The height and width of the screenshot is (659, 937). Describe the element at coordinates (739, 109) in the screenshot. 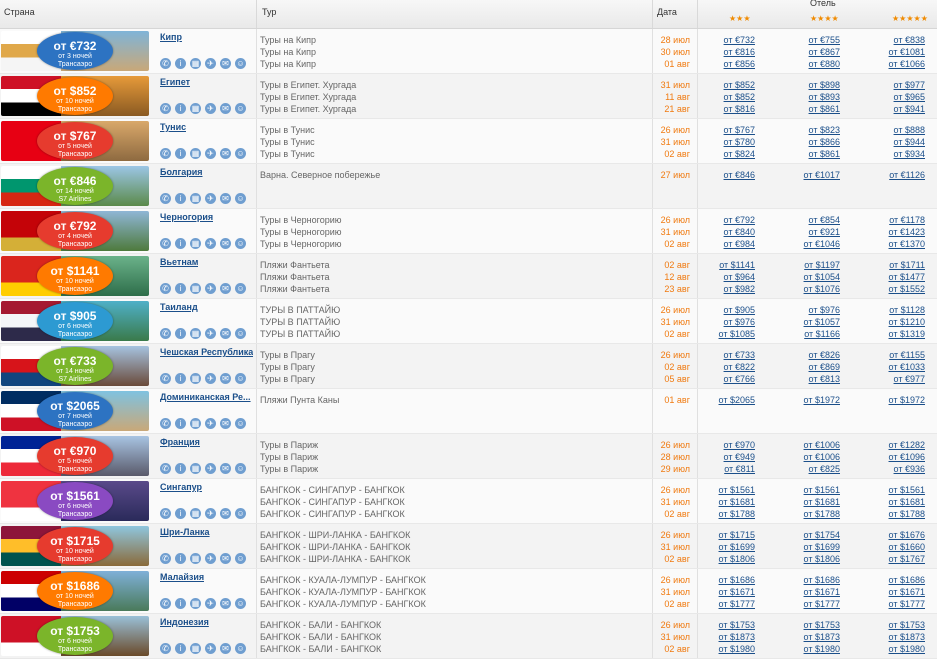

I see `price-link: от $816` at that location.